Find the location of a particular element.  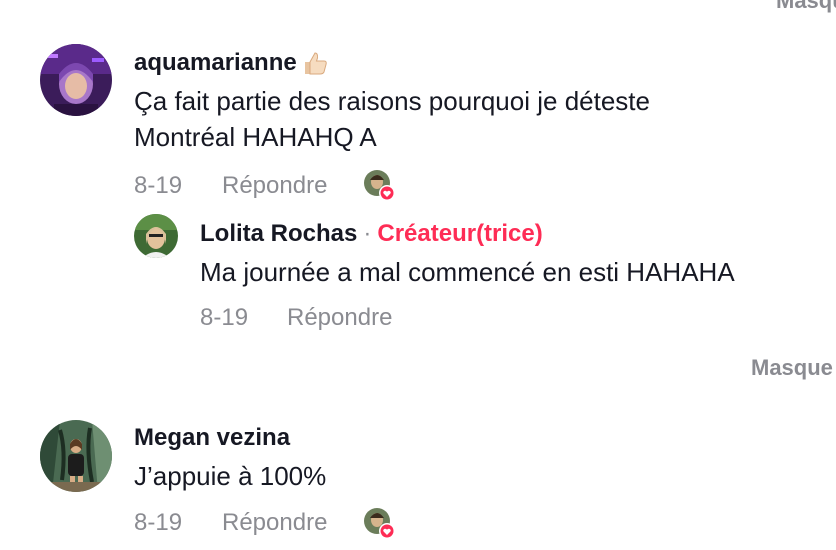

username-text: Megan vezina is located at coordinates (212, 438).